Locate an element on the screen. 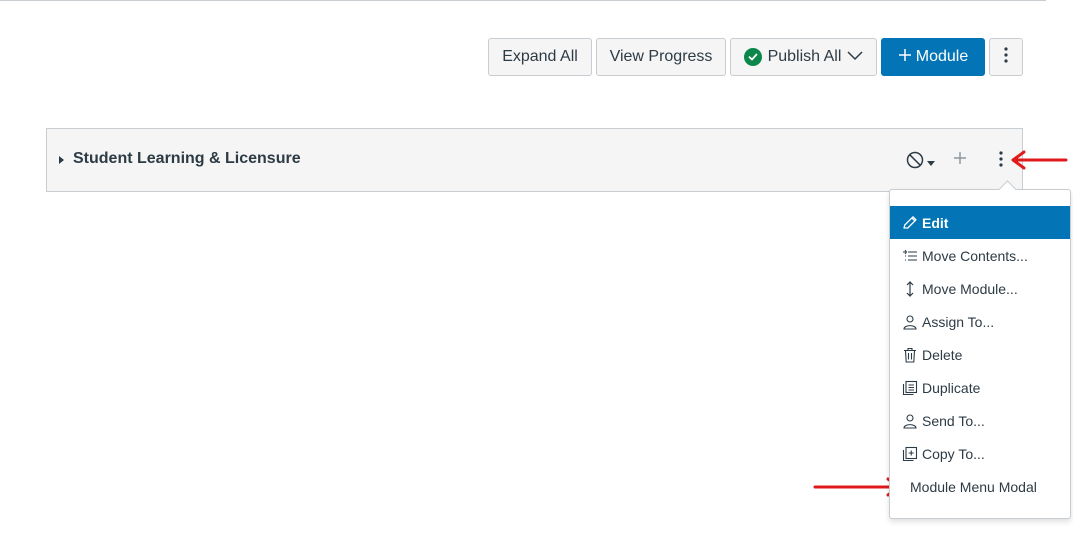 The height and width of the screenshot is (536, 1073). unpublished-icon is located at coordinates (915, 162).